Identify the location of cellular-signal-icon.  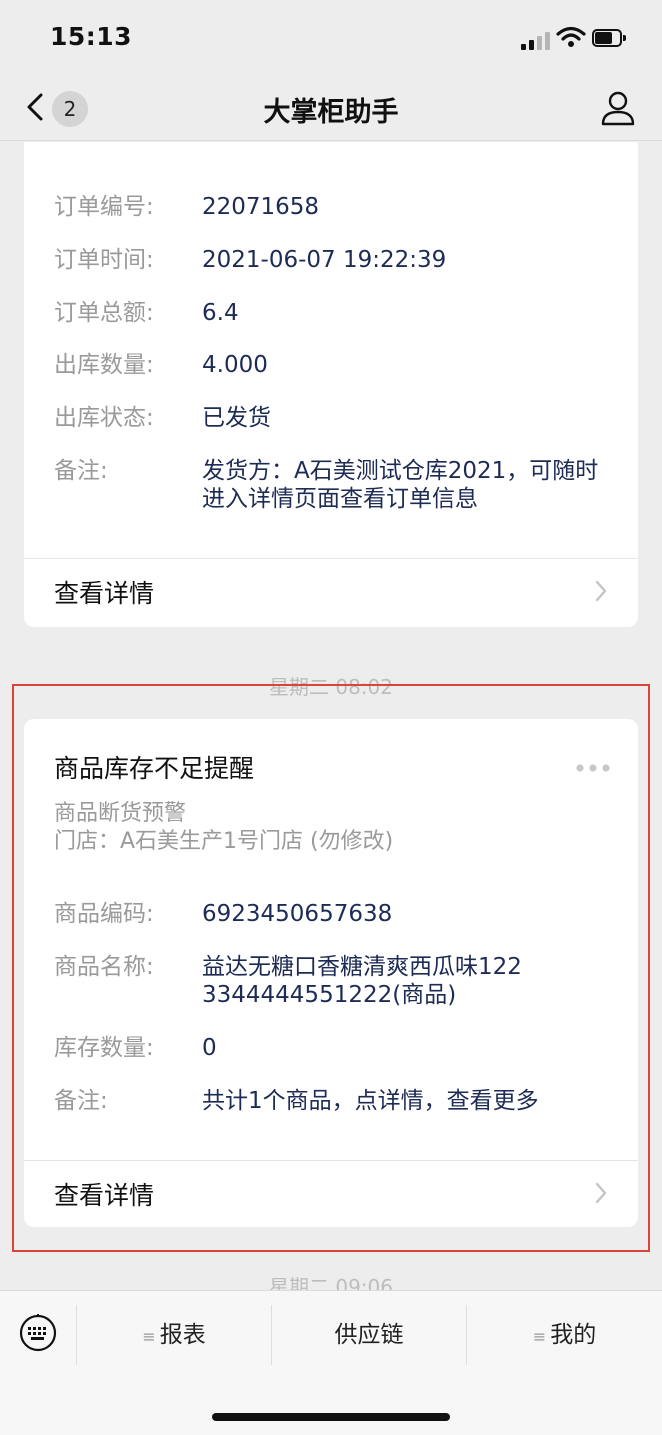
(536, 40).